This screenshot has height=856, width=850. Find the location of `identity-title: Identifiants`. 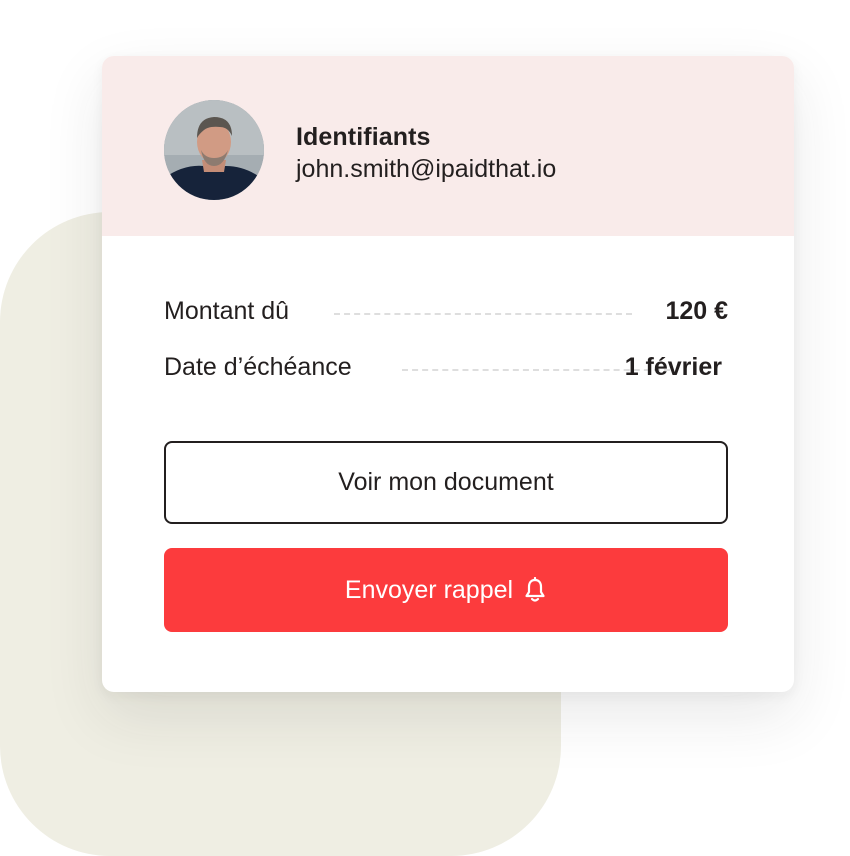

identity-title: Identifiants is located at coordinates (363, 137).